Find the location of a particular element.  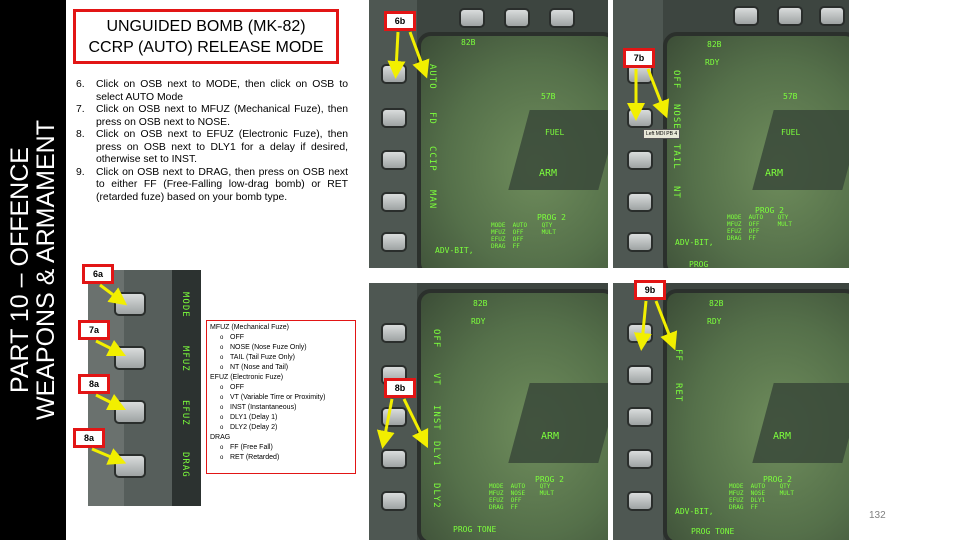

callout-8b: 8b is located at coordinates (400, 388).